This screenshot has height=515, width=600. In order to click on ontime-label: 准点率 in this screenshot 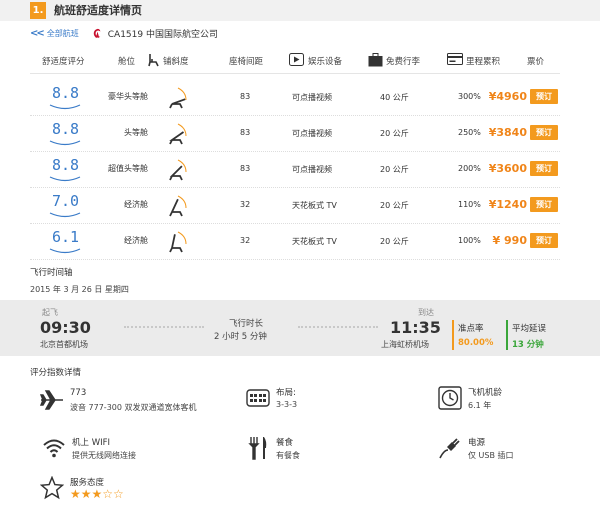, I will do `click(471, 329)`.